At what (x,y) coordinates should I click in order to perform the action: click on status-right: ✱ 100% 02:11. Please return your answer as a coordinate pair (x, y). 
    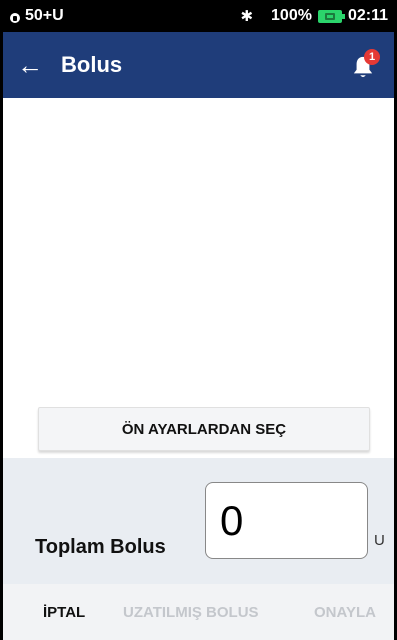
    Looking at the image, I should click on (314, 16).